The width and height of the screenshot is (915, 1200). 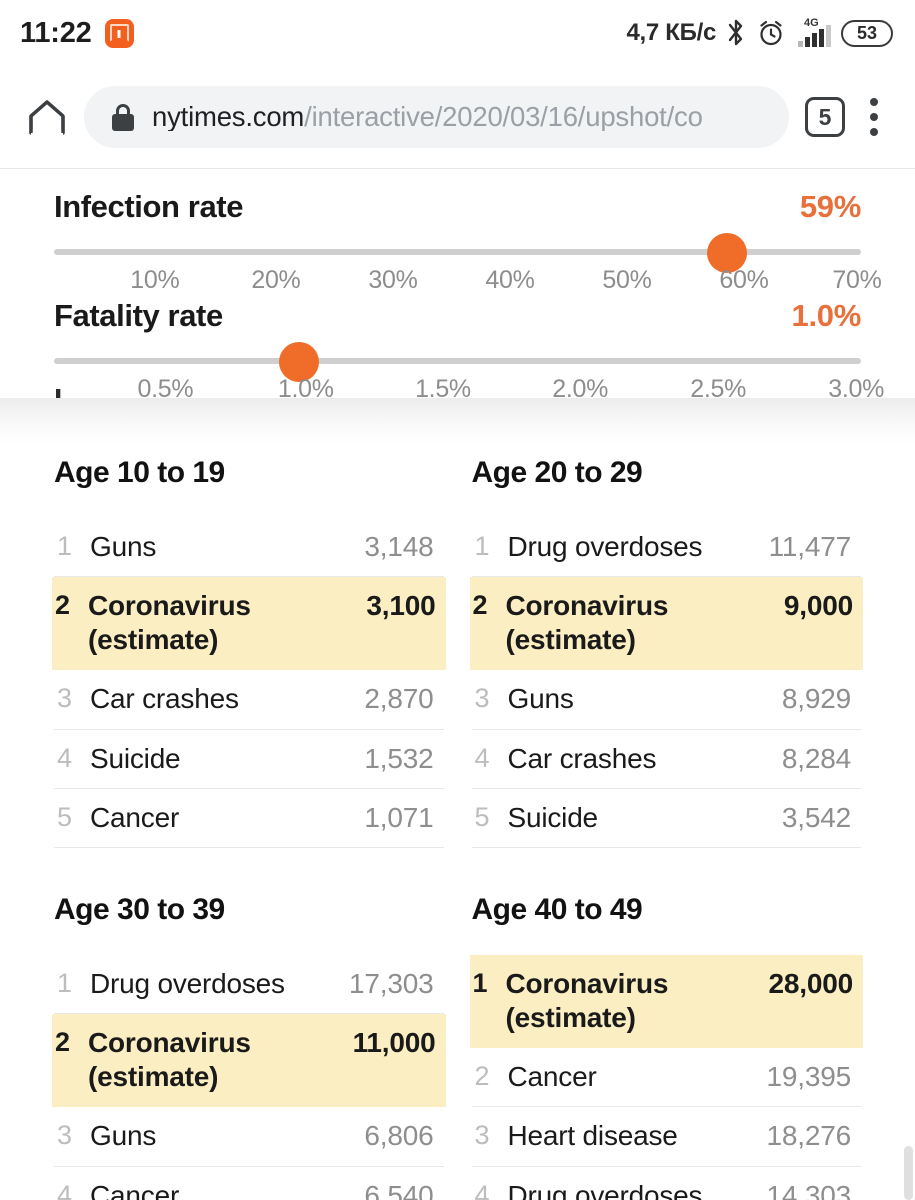 What do you see at coordinates (165, 389) in the screenshot?
I see `fatality-tick-0: 0.5%` at bounding box center [165, 389].